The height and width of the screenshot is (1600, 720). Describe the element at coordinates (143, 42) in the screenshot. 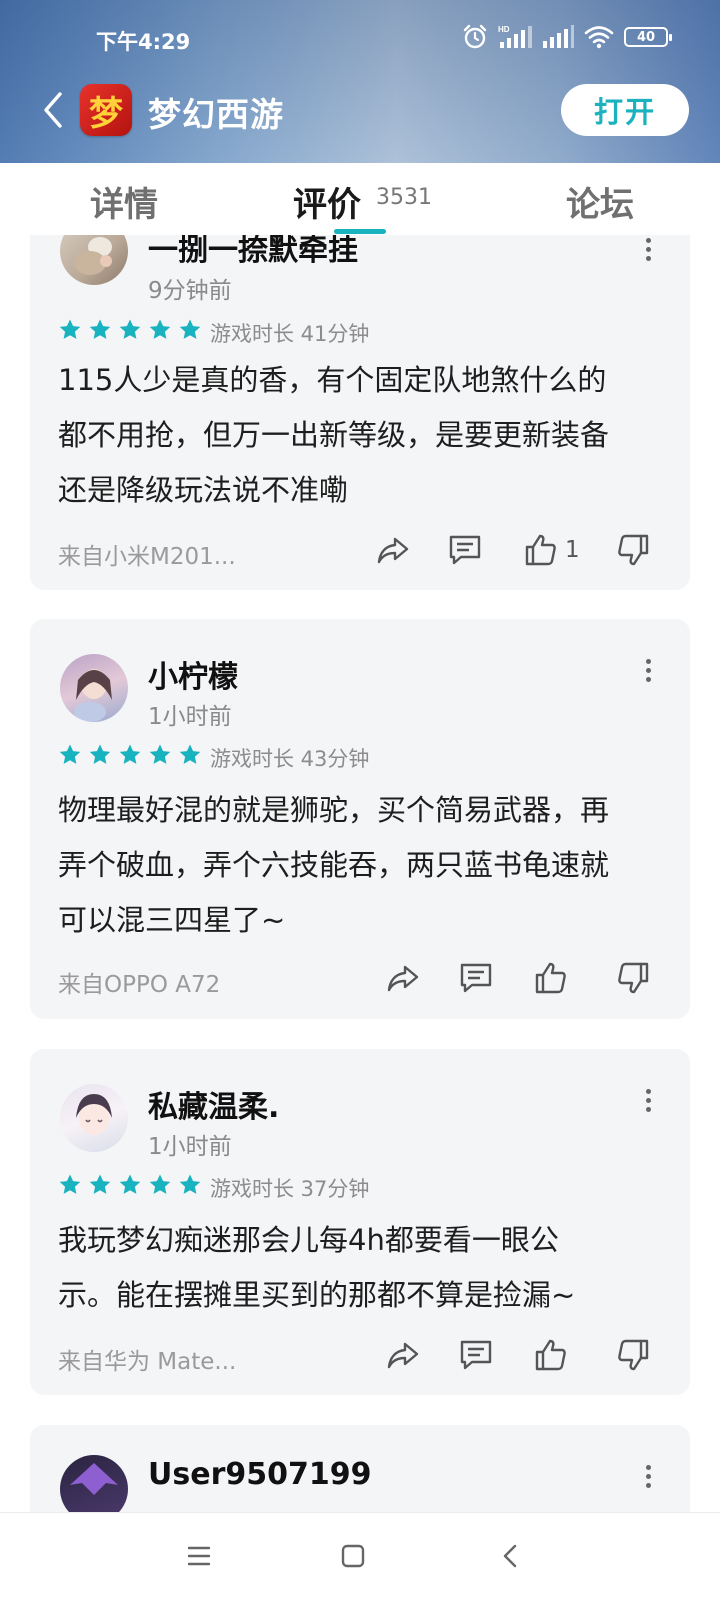

I see `status-time: 下午4:29` at that location.